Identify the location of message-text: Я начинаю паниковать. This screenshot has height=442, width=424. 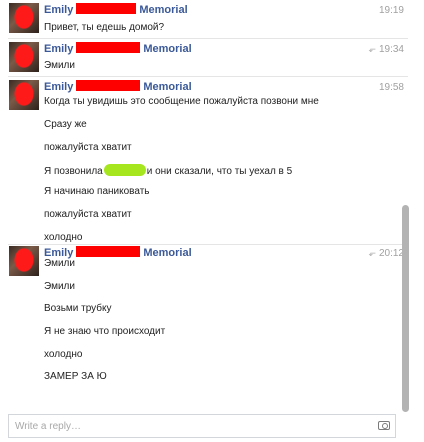
(97, 191).